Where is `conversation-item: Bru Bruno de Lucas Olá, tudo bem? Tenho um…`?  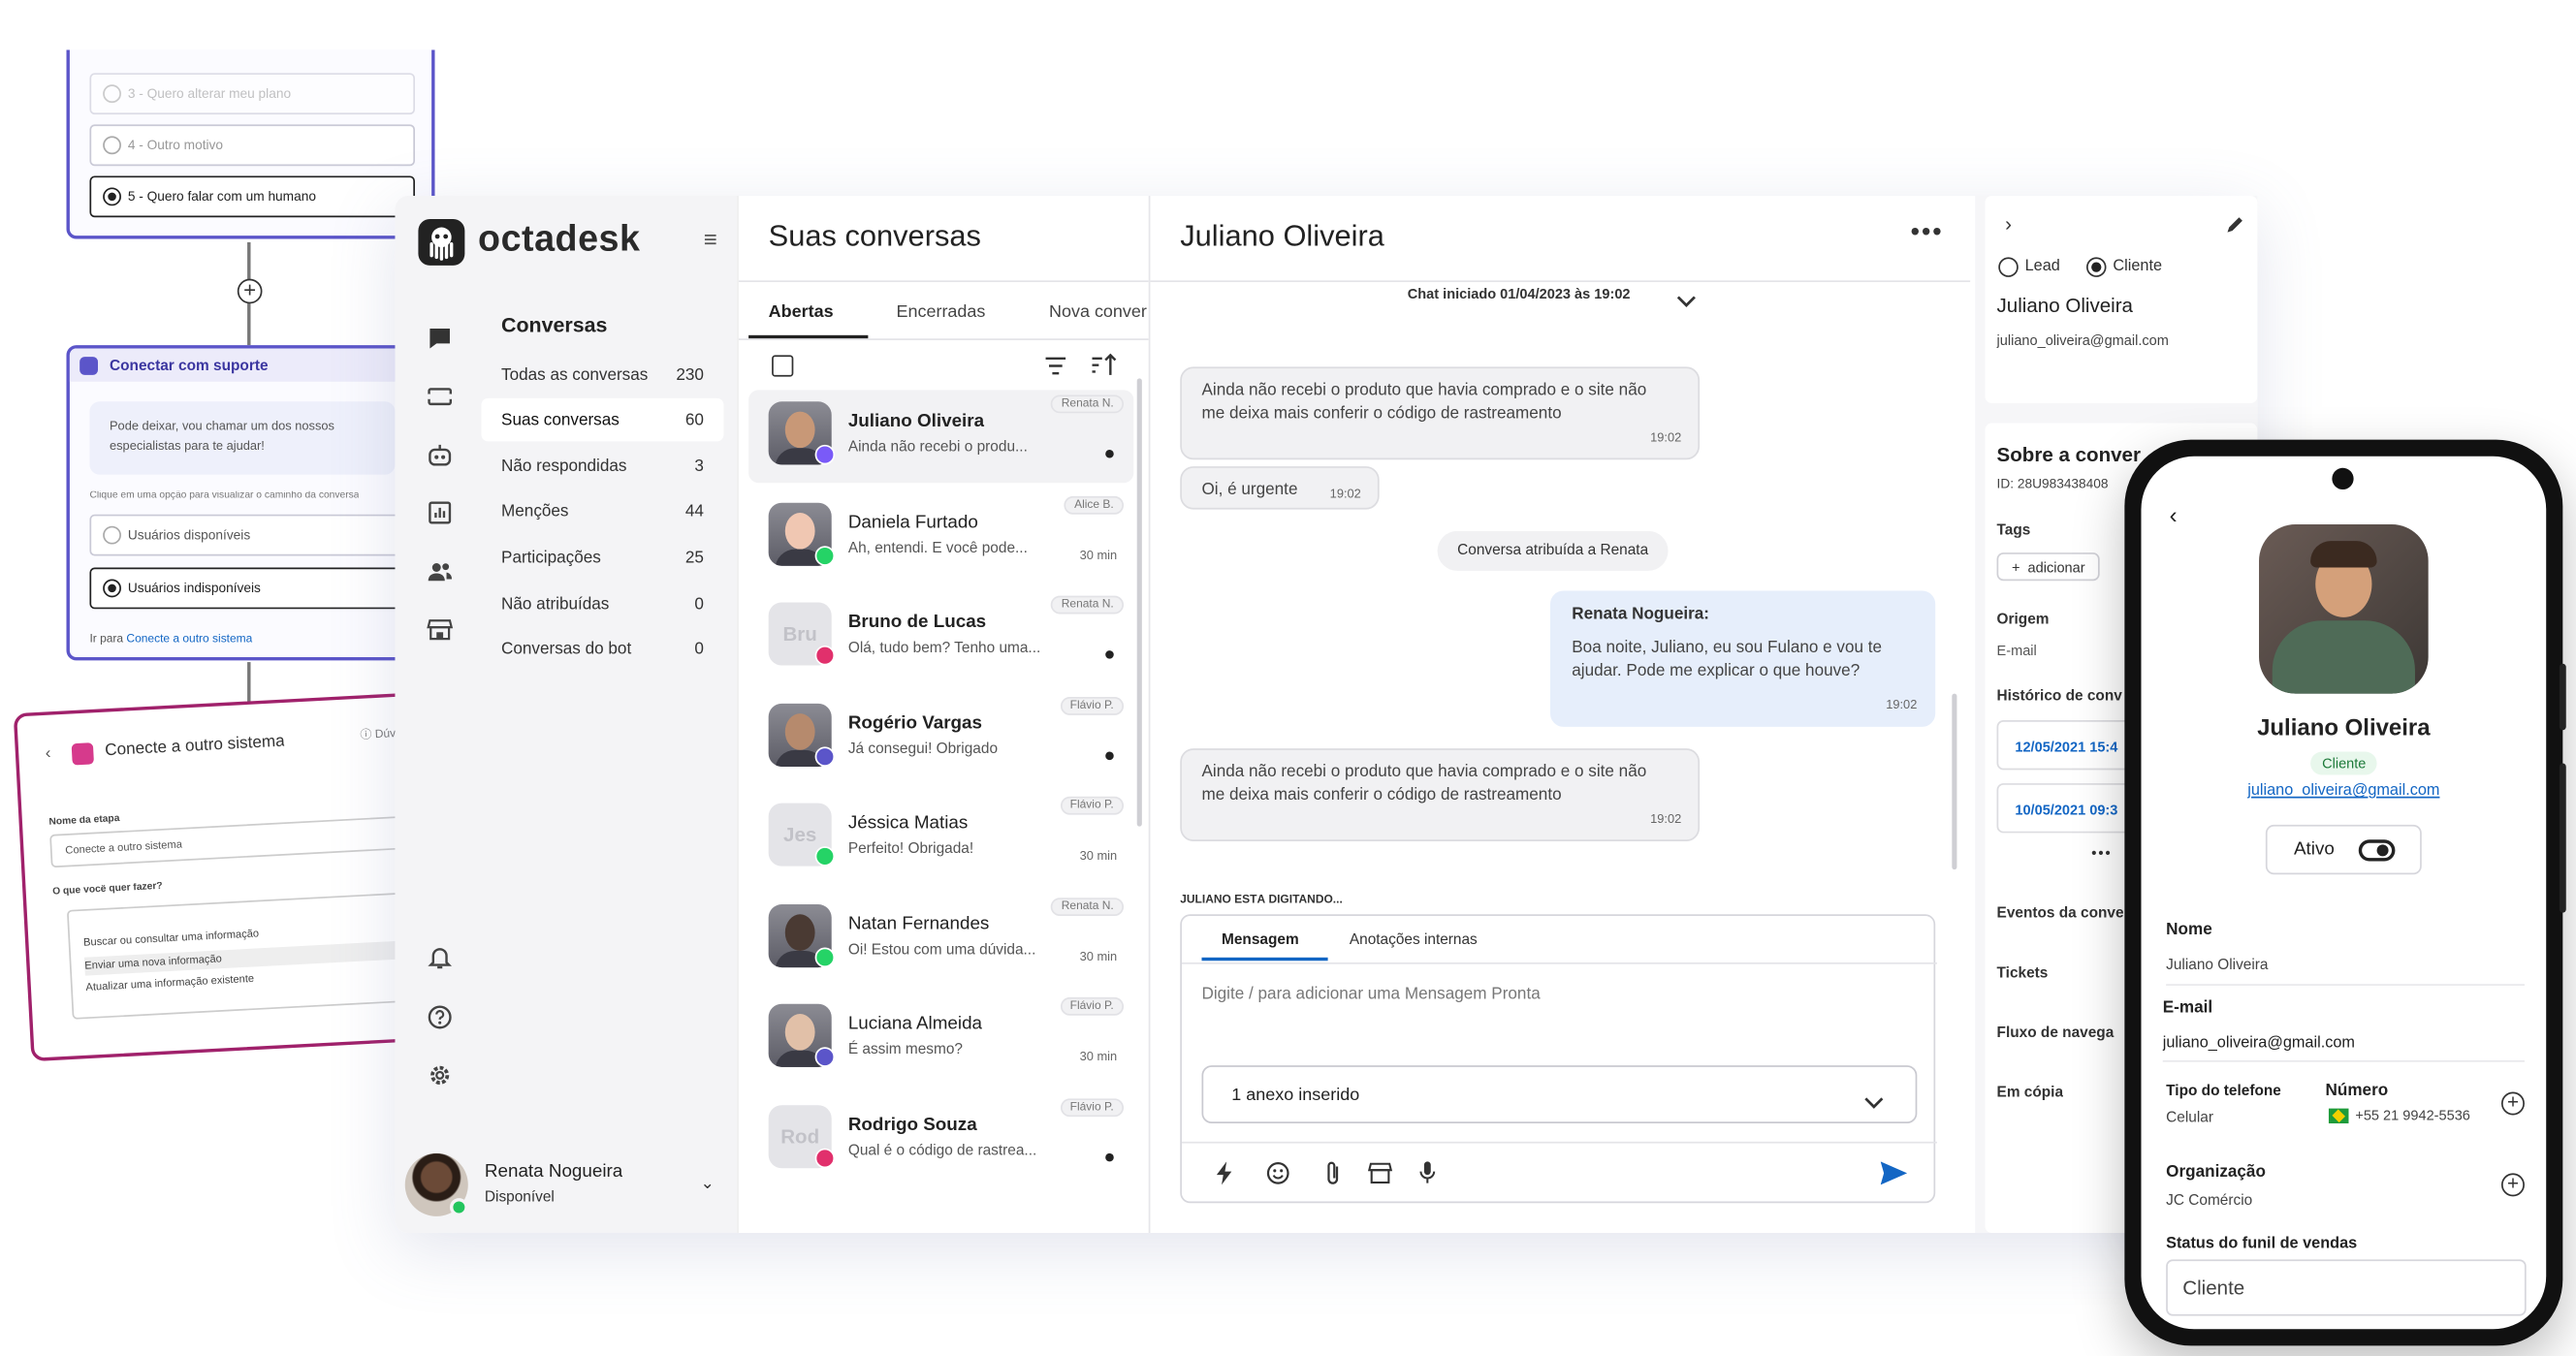 conversation-item: Bru Bruno de Lucas Olá, tudo bem? Tenho um… is located at coordinates (940, 636).